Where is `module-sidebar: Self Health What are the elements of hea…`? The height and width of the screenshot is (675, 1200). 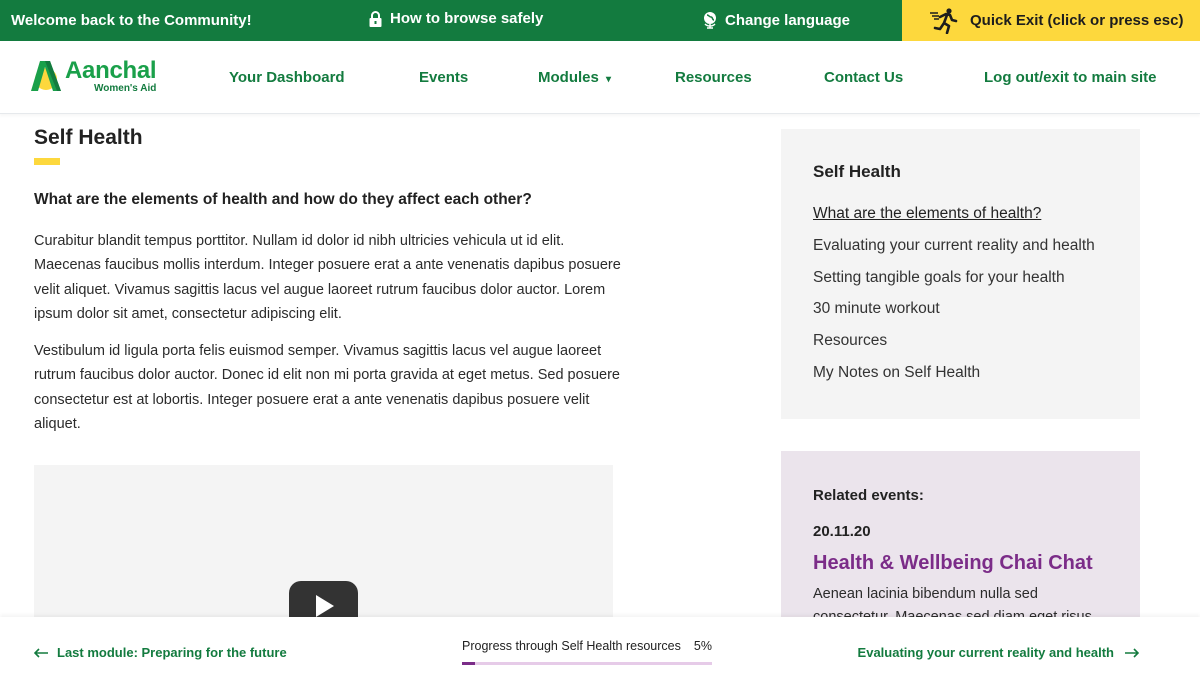 module-sidebar: Self Health What are the elements of hea… is located at coordinates (960, 274).